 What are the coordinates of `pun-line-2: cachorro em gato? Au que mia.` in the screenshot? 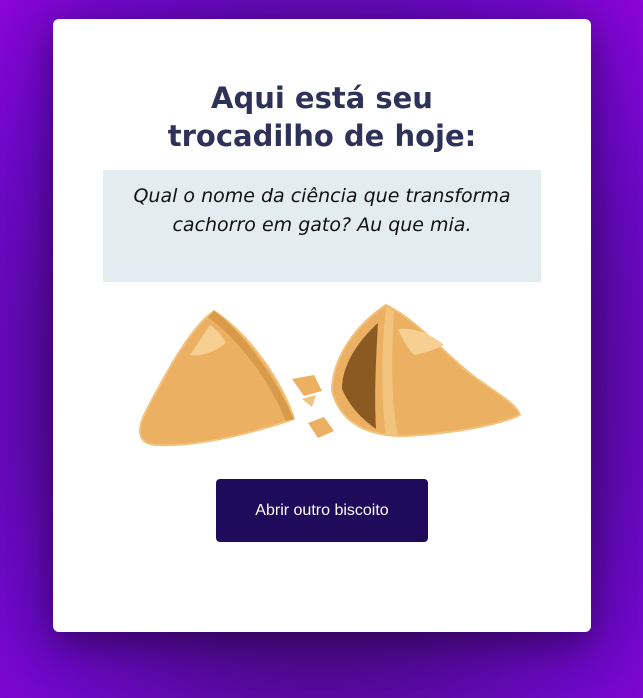 It's located at (322, 225).